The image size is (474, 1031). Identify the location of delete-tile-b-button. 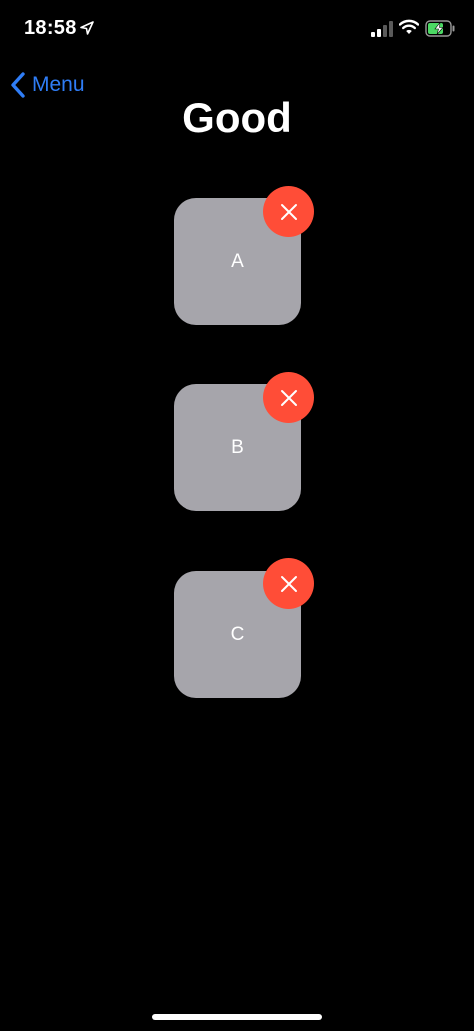
(288, 397).